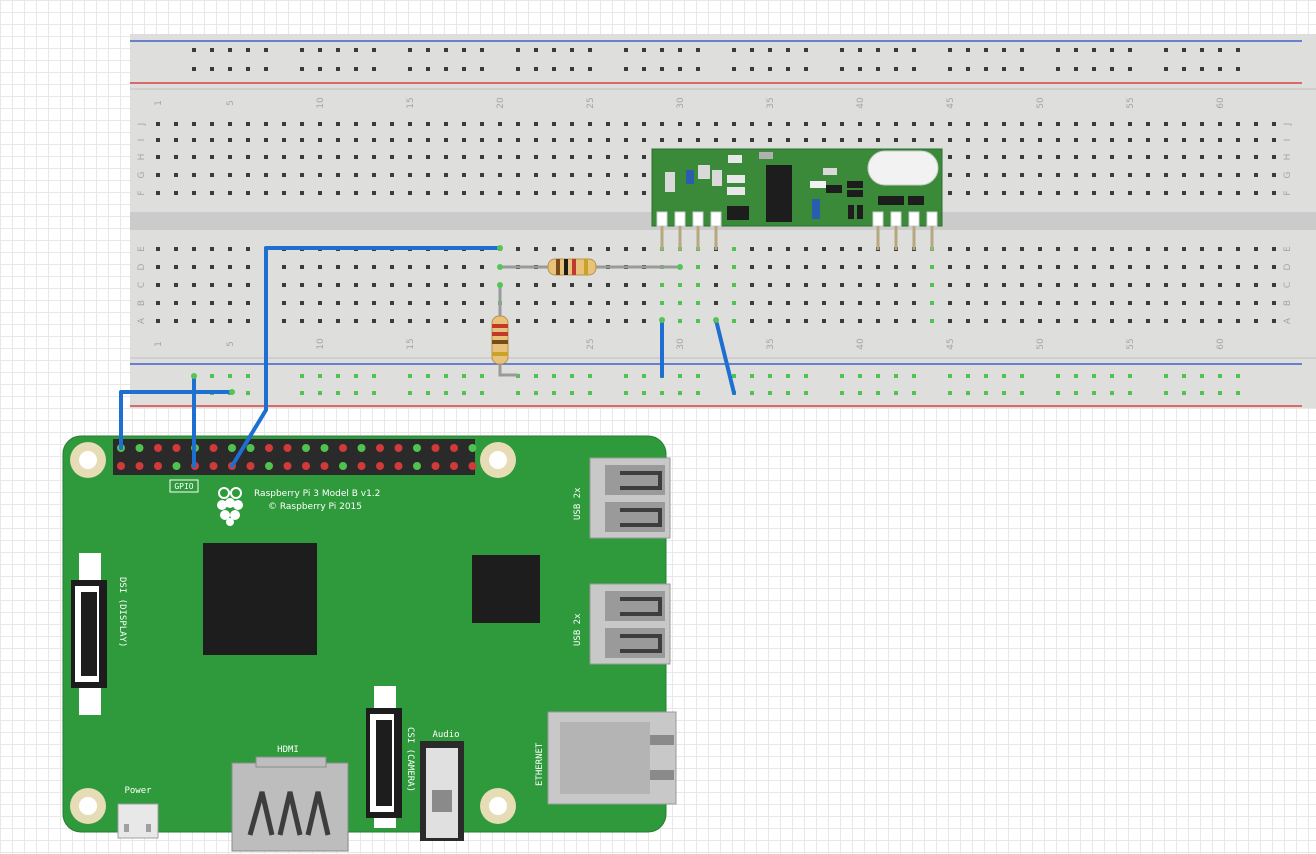 This screenshot has width=1316, height=854. What do you see at coordinates (591, 343) in the screenshot?
I see `column-number: 25` at bounding box center [591, 343].